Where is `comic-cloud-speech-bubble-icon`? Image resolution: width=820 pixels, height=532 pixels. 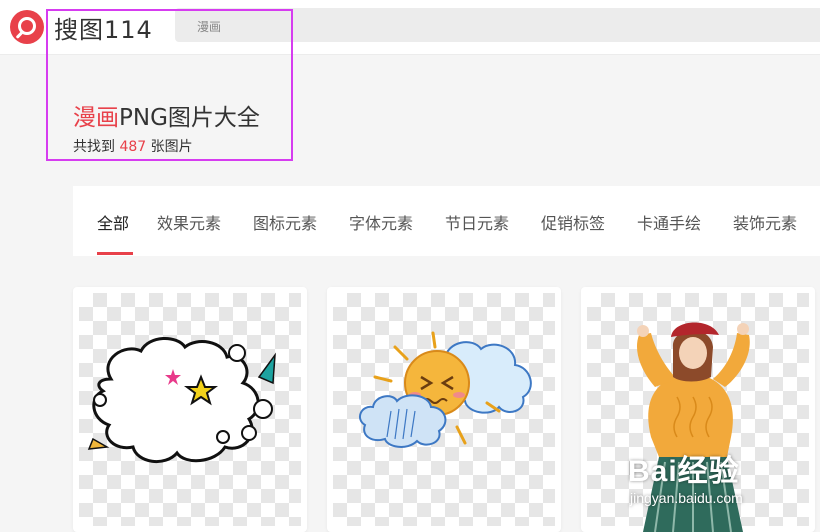
comic-cloud-speech-bubble-icon is located at coordinates (181, 400).